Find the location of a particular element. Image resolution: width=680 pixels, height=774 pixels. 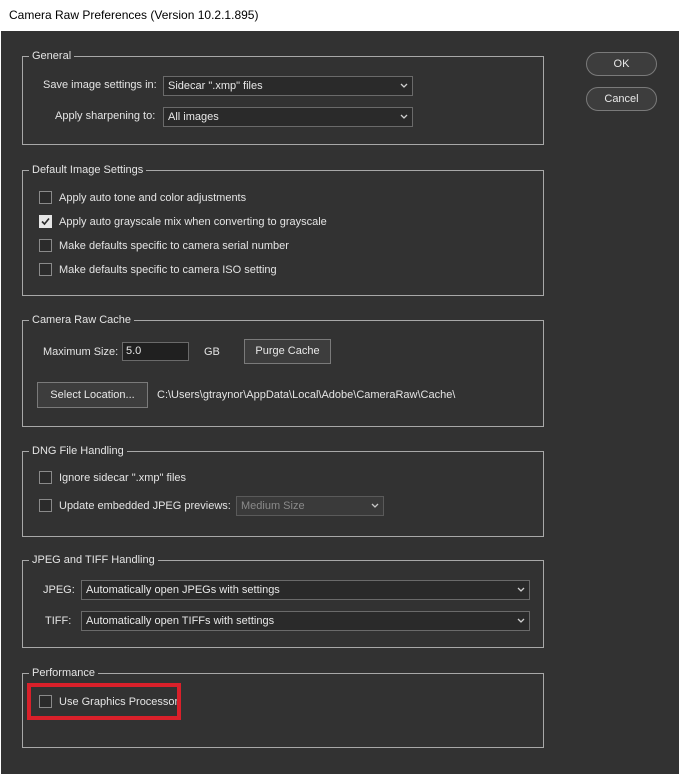

maximum-size-input: 5.0 is located at coordinates (155, 351).